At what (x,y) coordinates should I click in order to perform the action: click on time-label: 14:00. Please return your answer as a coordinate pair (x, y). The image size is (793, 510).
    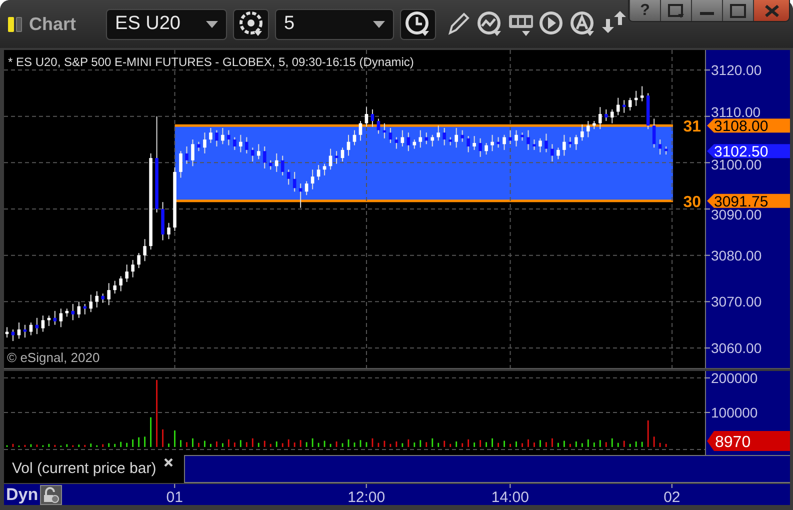
    Looking at the image, I should click on (511, 497).